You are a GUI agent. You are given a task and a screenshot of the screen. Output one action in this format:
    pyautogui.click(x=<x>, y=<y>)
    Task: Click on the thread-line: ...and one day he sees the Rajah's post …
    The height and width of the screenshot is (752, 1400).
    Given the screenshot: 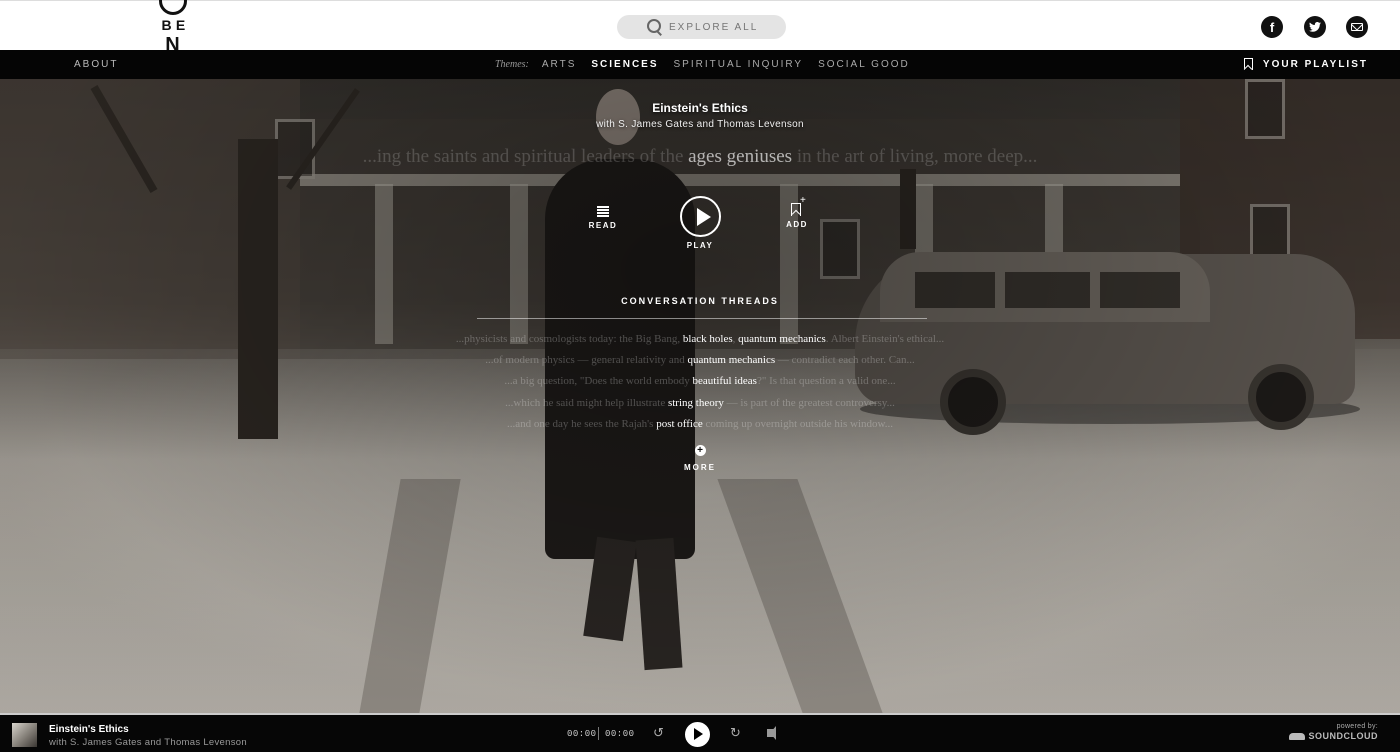 What is the action you would take?
    pyautogui.click(x=699, y=424)
    